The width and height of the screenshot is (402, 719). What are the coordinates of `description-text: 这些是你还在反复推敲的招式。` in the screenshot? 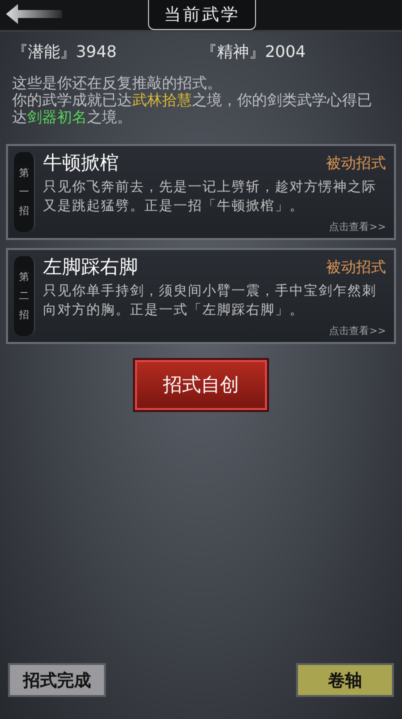 It's located at (117, 83).